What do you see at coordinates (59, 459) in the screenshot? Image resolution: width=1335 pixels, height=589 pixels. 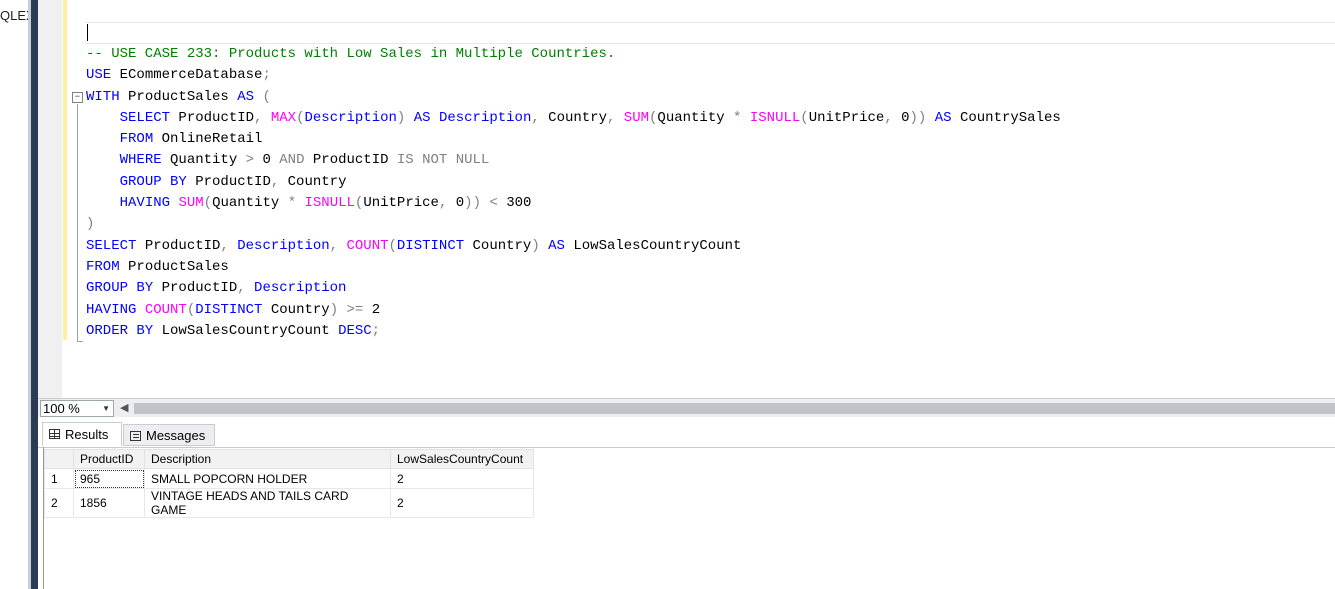 I see `row-header-corner` at bounding box center [59, 459].